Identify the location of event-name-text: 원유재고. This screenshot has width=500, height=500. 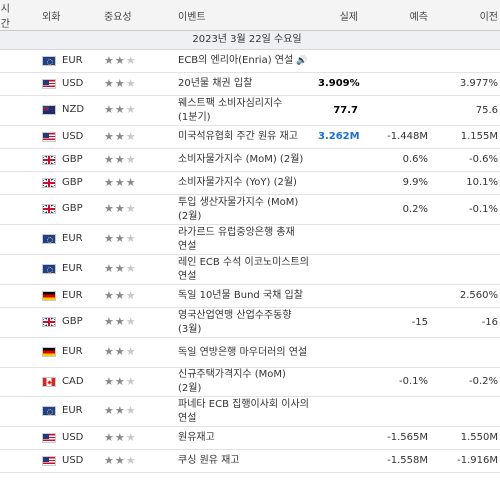
(196, 437).